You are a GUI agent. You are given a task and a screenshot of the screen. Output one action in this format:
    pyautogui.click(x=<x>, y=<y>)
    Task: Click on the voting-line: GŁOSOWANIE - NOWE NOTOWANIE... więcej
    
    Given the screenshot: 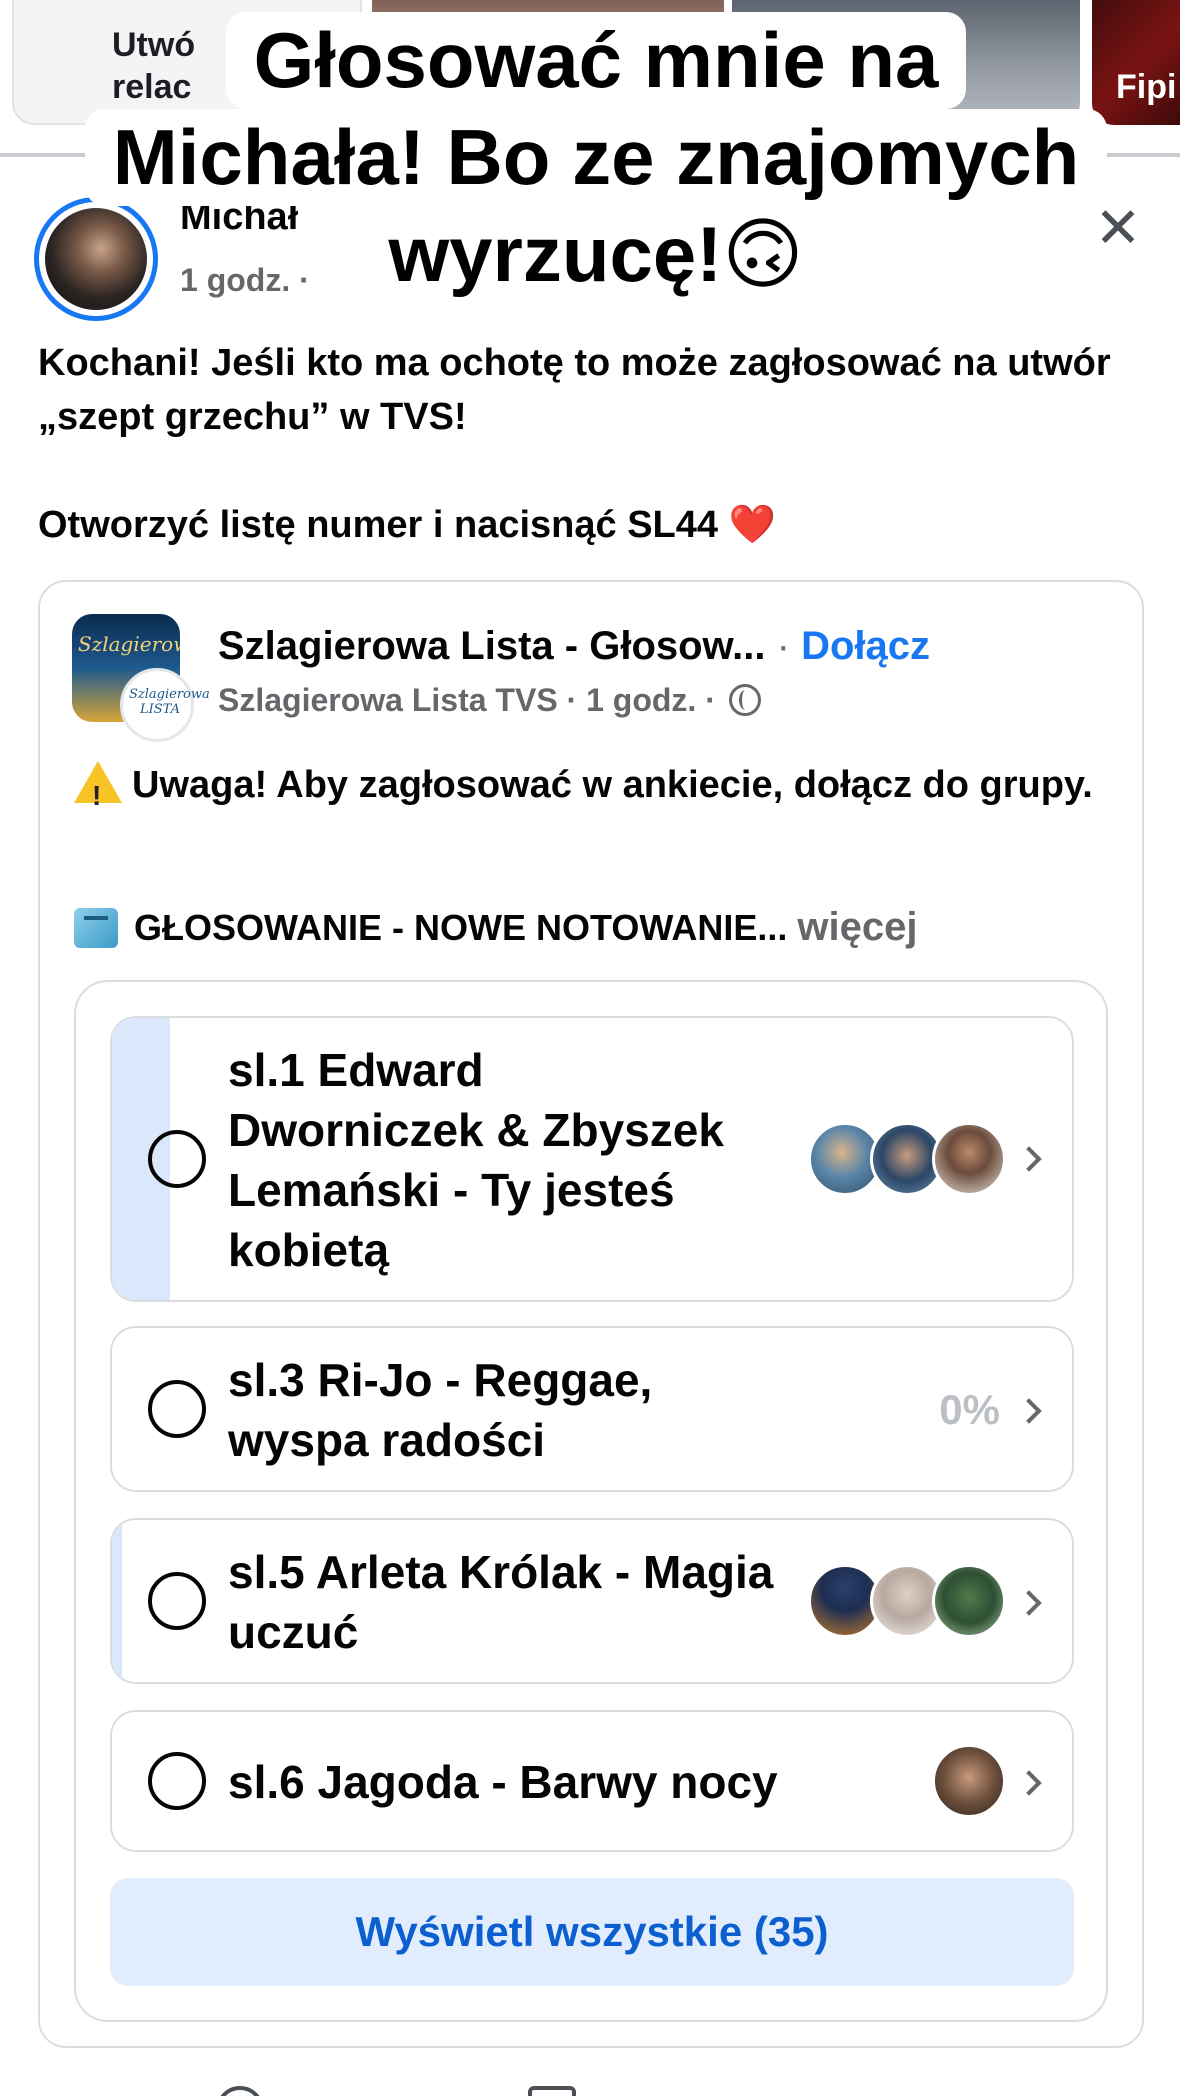 What is the action you would take?
    pyautogui.click(x=599, y=927)
    